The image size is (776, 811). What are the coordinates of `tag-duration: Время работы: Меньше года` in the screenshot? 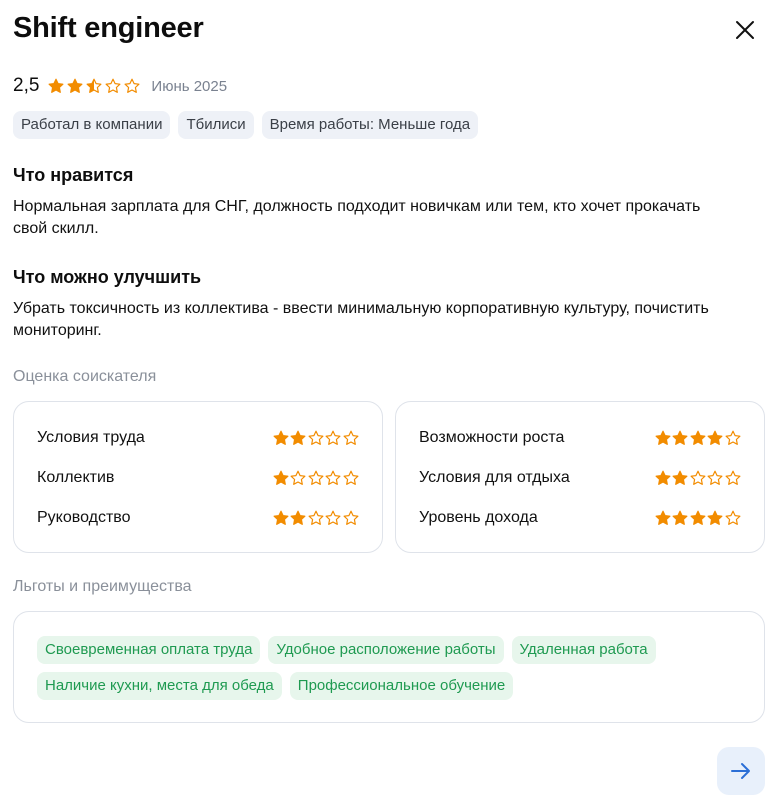 It's located at (370, 125).